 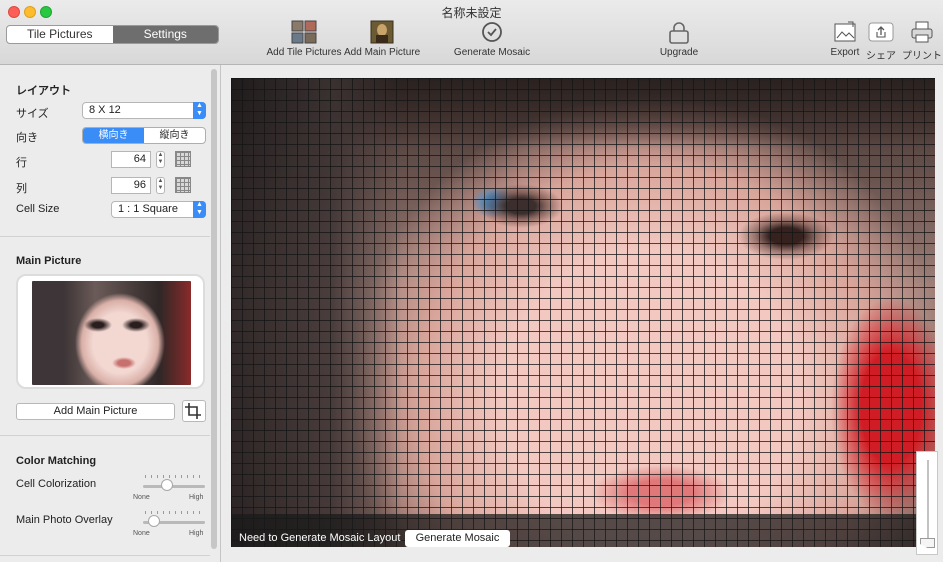 I want to click on cell-size-select: 1 : 1 Square ▲ ▼, so click(x=158, y=209).